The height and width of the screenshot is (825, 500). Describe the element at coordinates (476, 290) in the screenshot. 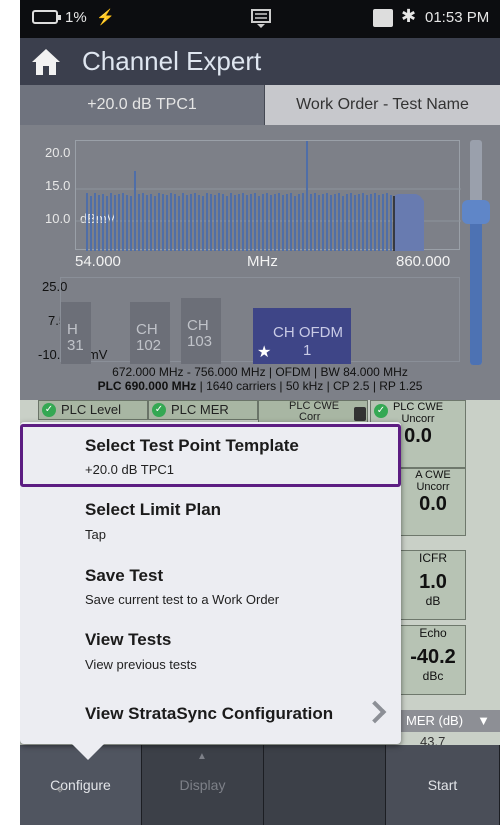

I see `level-slider-fill` at that location.